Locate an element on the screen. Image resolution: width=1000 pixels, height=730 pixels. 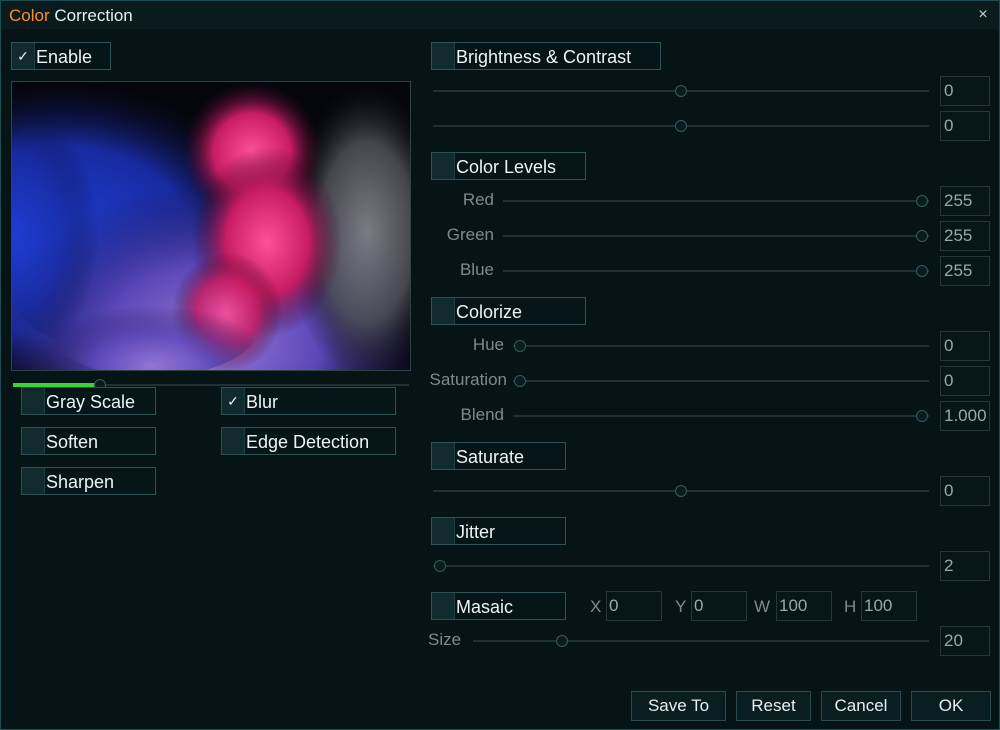
masaic-w-input: 100 is located at coordinates (804, 606).